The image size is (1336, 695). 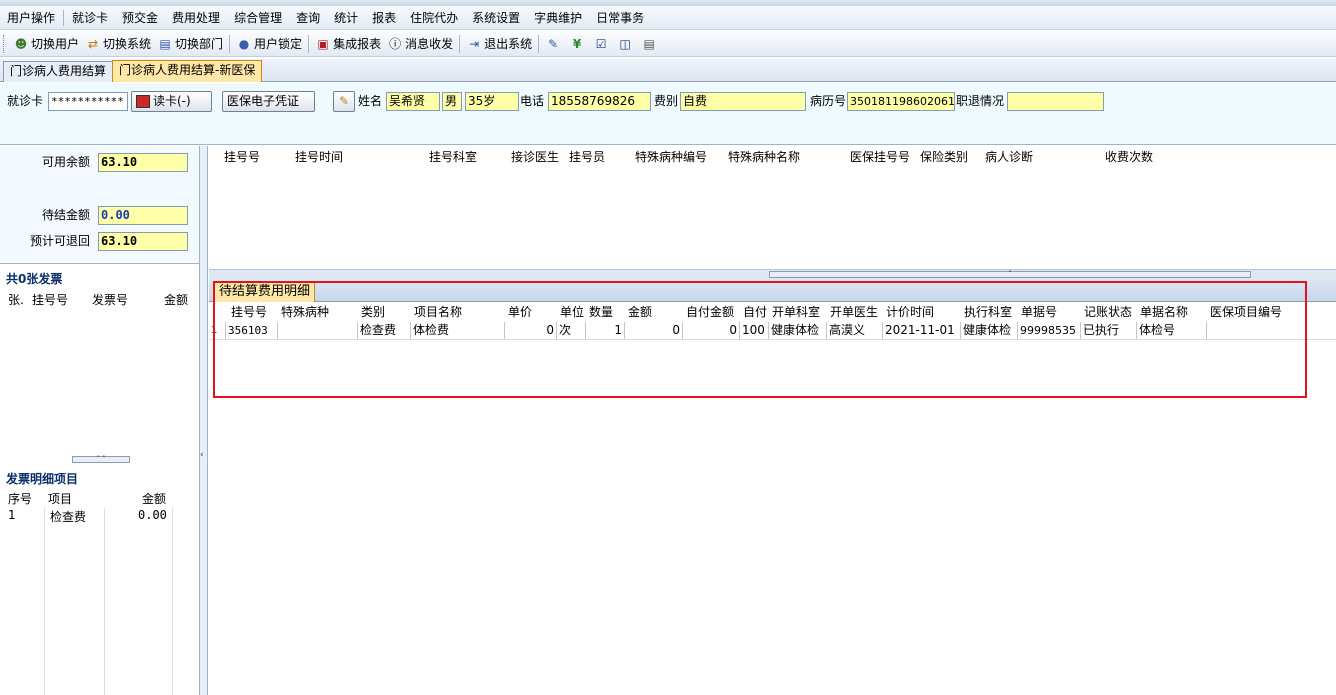 What do you see at coordinates (880, 157) in the screenshot?
I see `reg-col-insurance-reg-no: 医保挂号号` at bounding box center [880, 157].